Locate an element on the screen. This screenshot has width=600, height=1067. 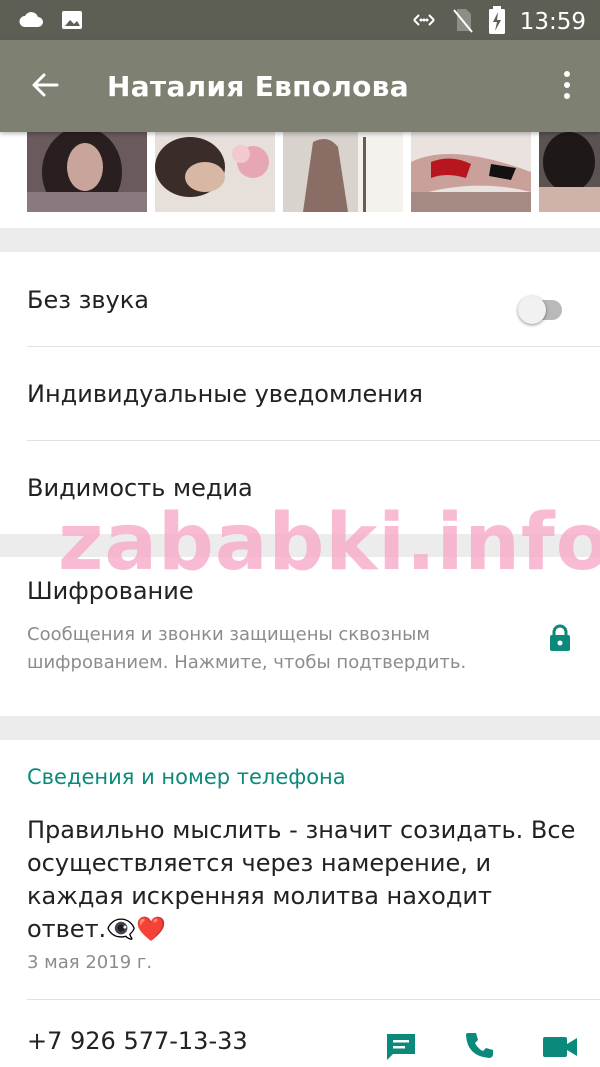
mute-toggle is located at coordinates (540, 310).